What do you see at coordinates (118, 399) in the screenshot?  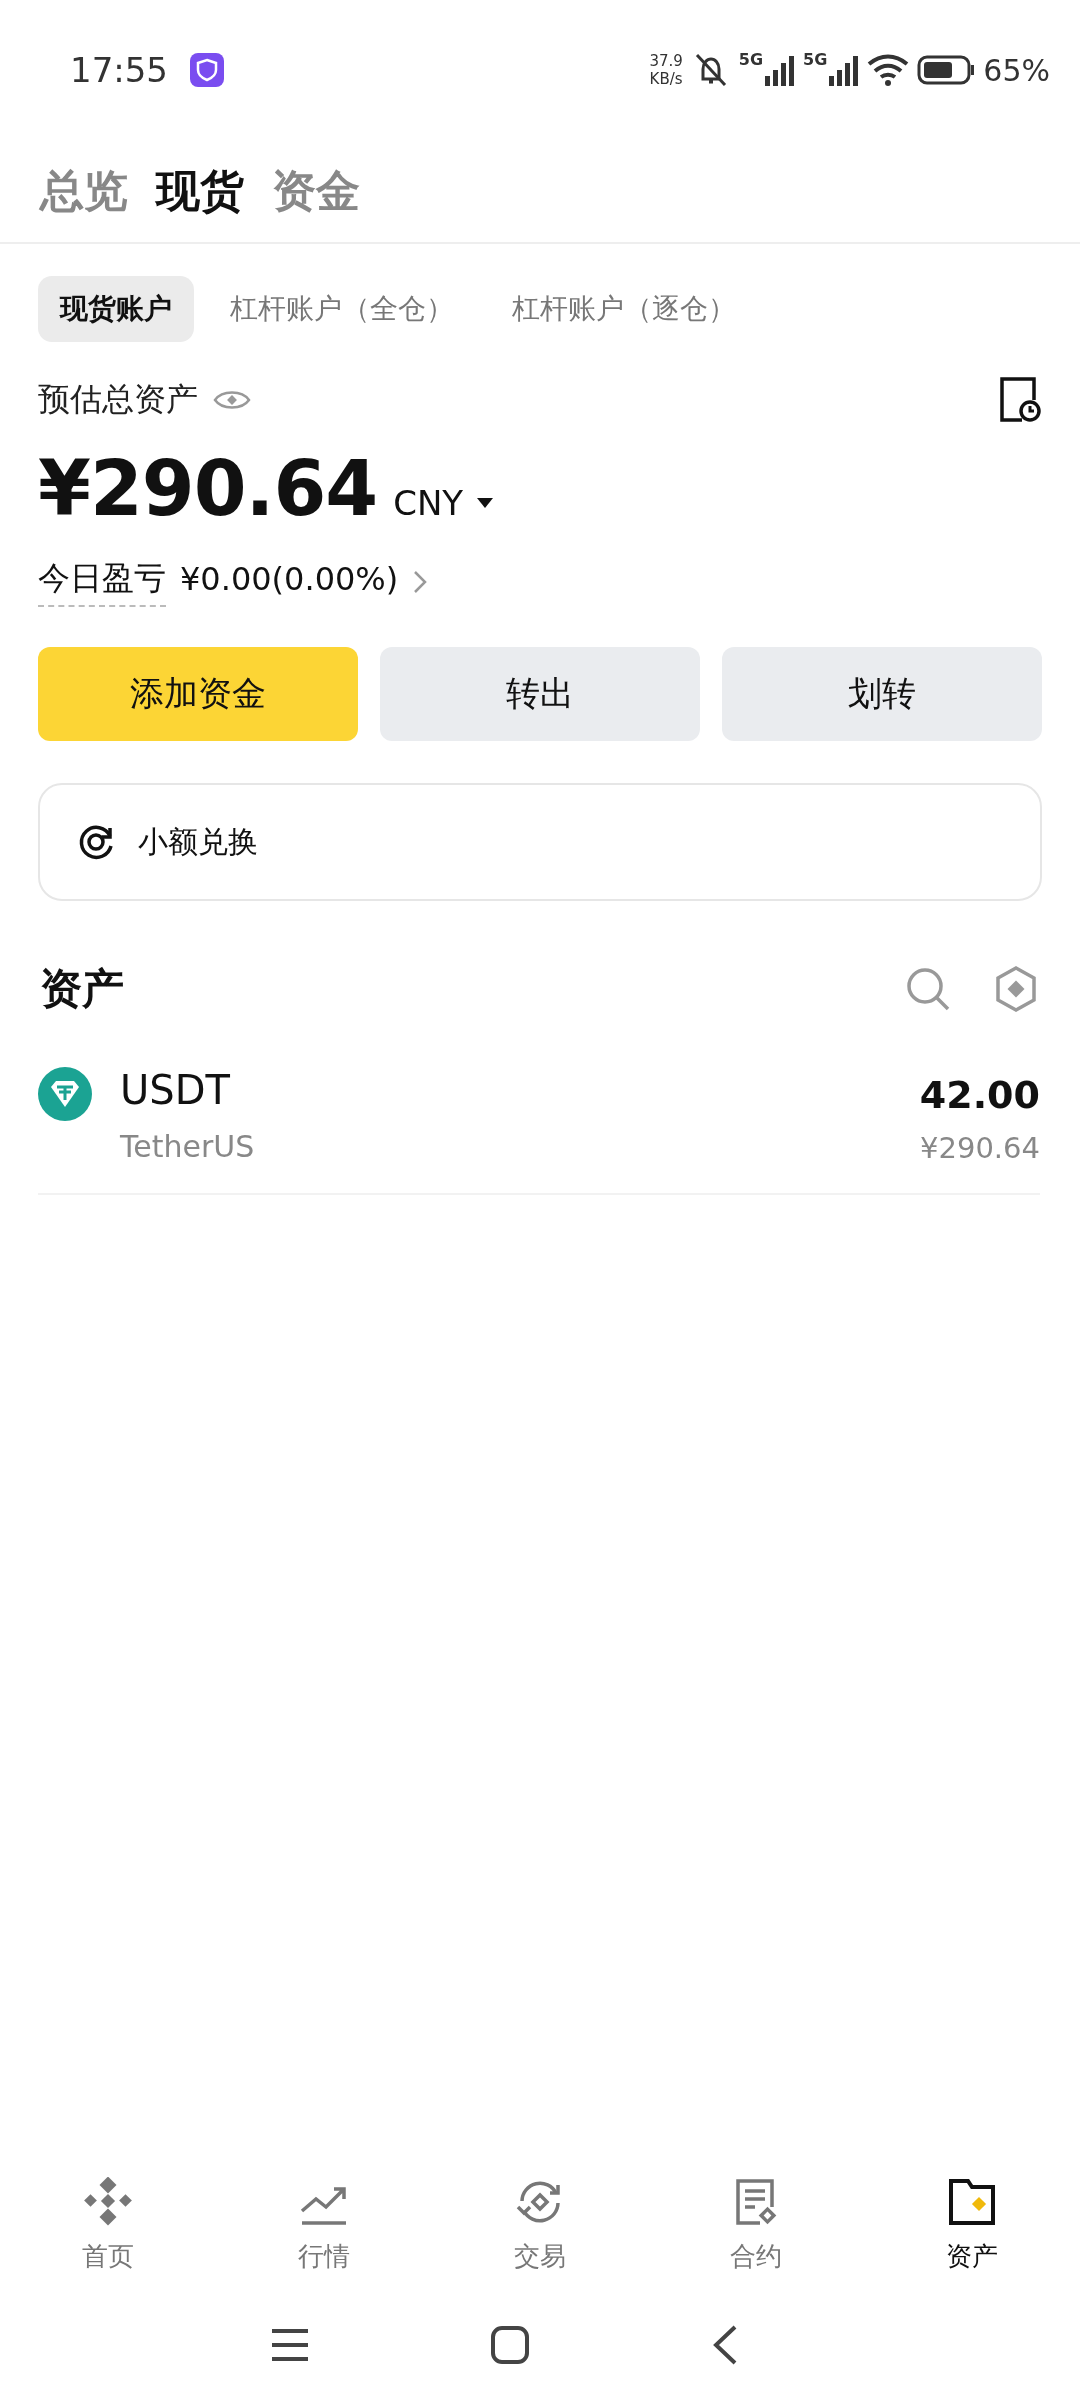 I see `balance-label: 预估总资产` at bounding box center [118, 399].